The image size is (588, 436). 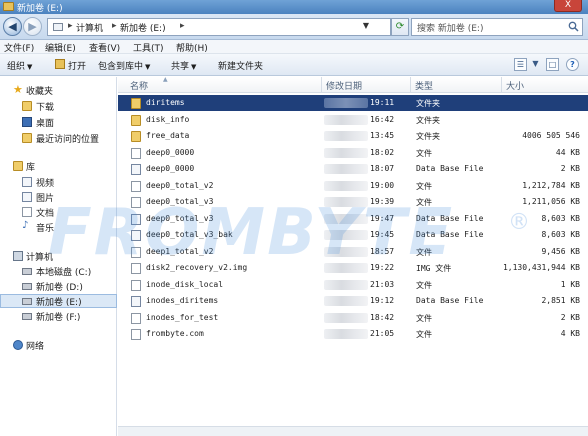 What do you see at coordinates (148, 47) in the screenshot?
I see `menu-tools: 工具(T)` at bounding box center [148, 47].